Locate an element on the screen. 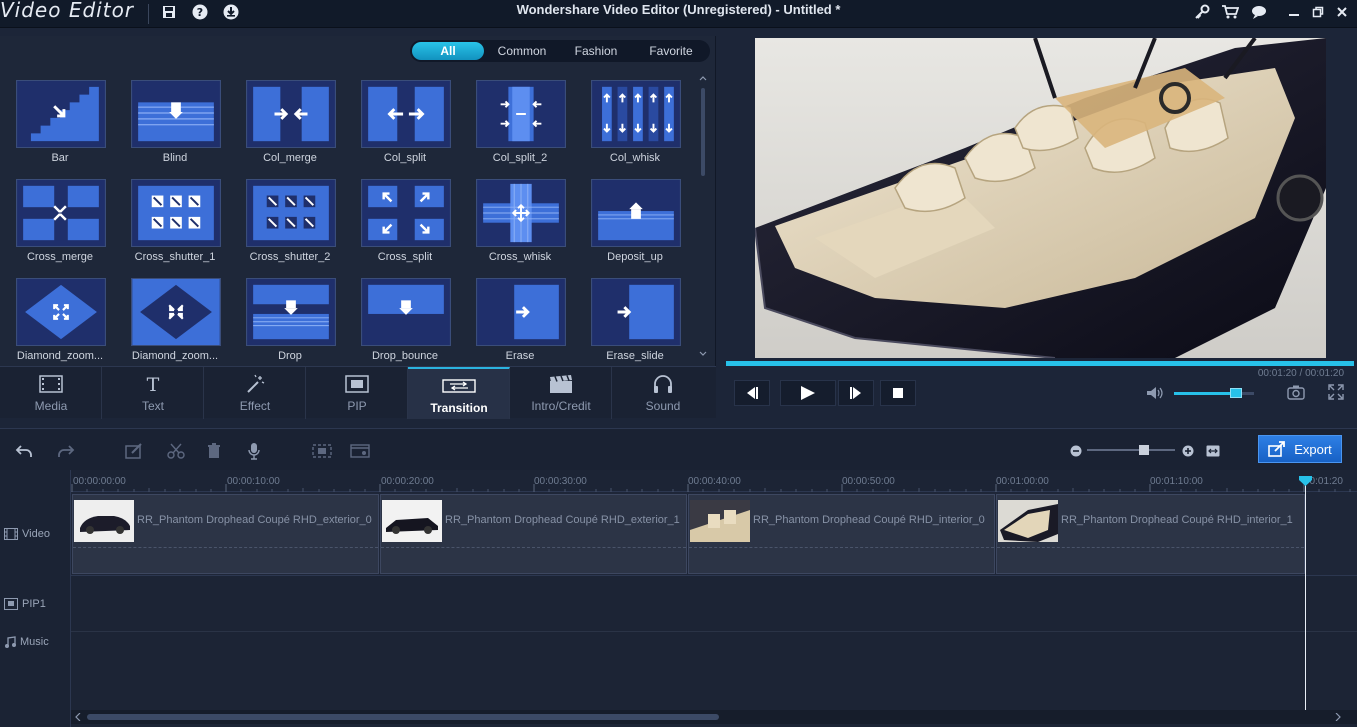 The width and height of the screenshot is (1357, 727). transition-tile-cross-split: Cross_split is located at coordinates (402, 224).